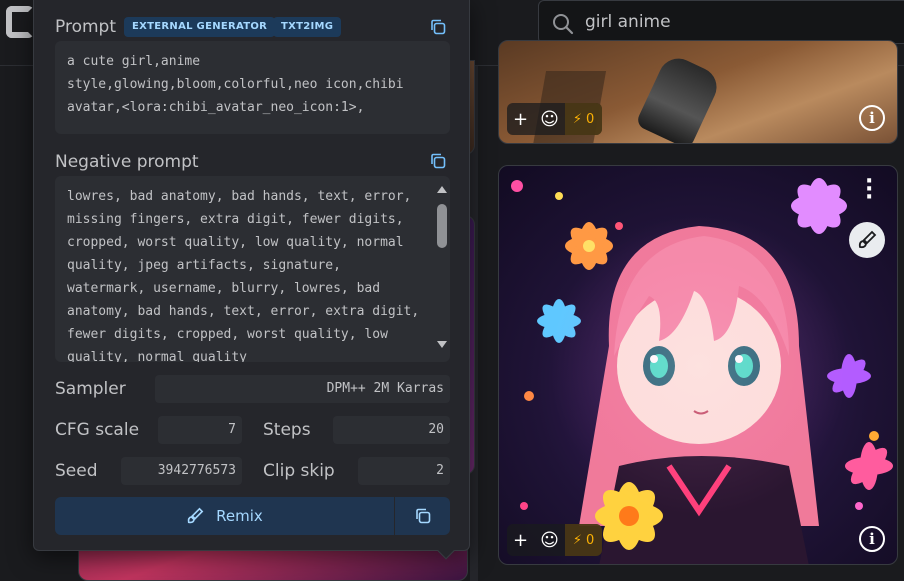 This screenshot has height=581, width=904. What do you see at coordinates (442, 344) in the screenshot?
I see `scroll-down-icon` at bounding box center [442, 344].